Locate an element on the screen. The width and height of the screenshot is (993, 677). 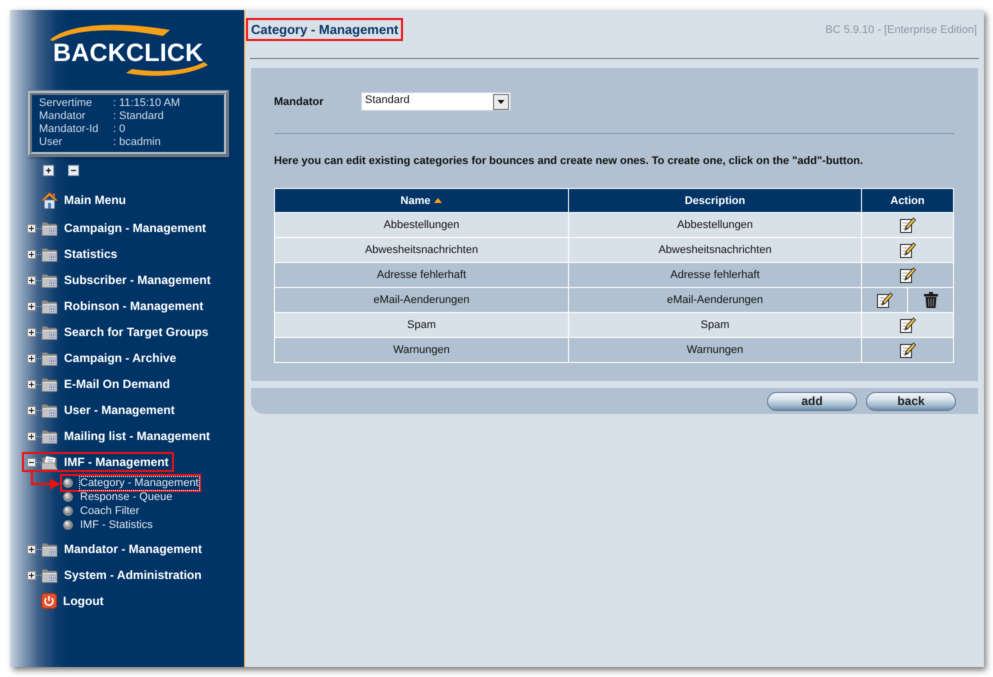
column-header: Name is located at coordinates (421, 200).